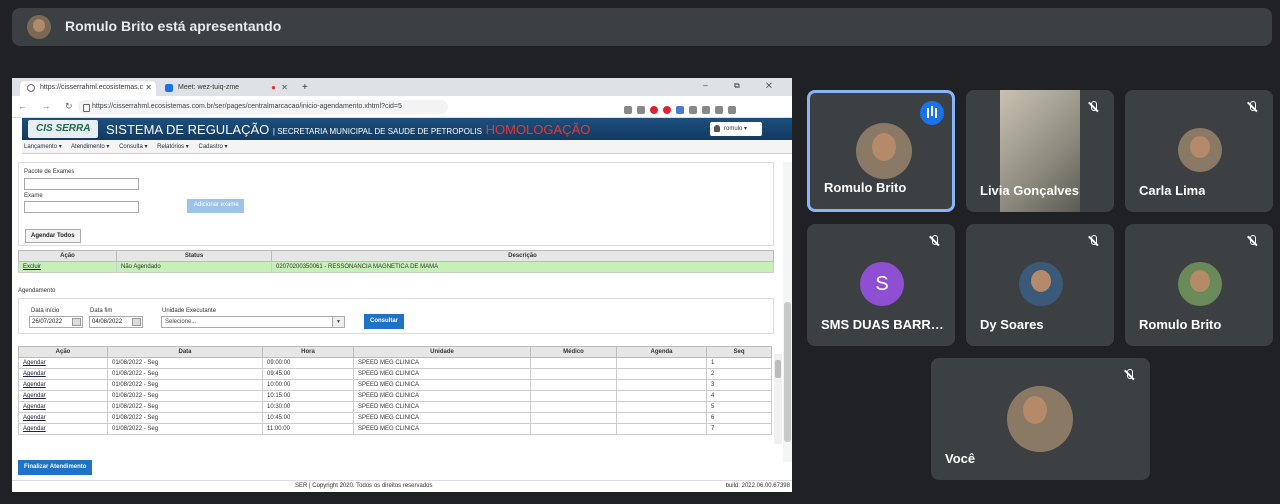  I want to click on data-inicio-input: 26/07/2022, so click(56, 322).